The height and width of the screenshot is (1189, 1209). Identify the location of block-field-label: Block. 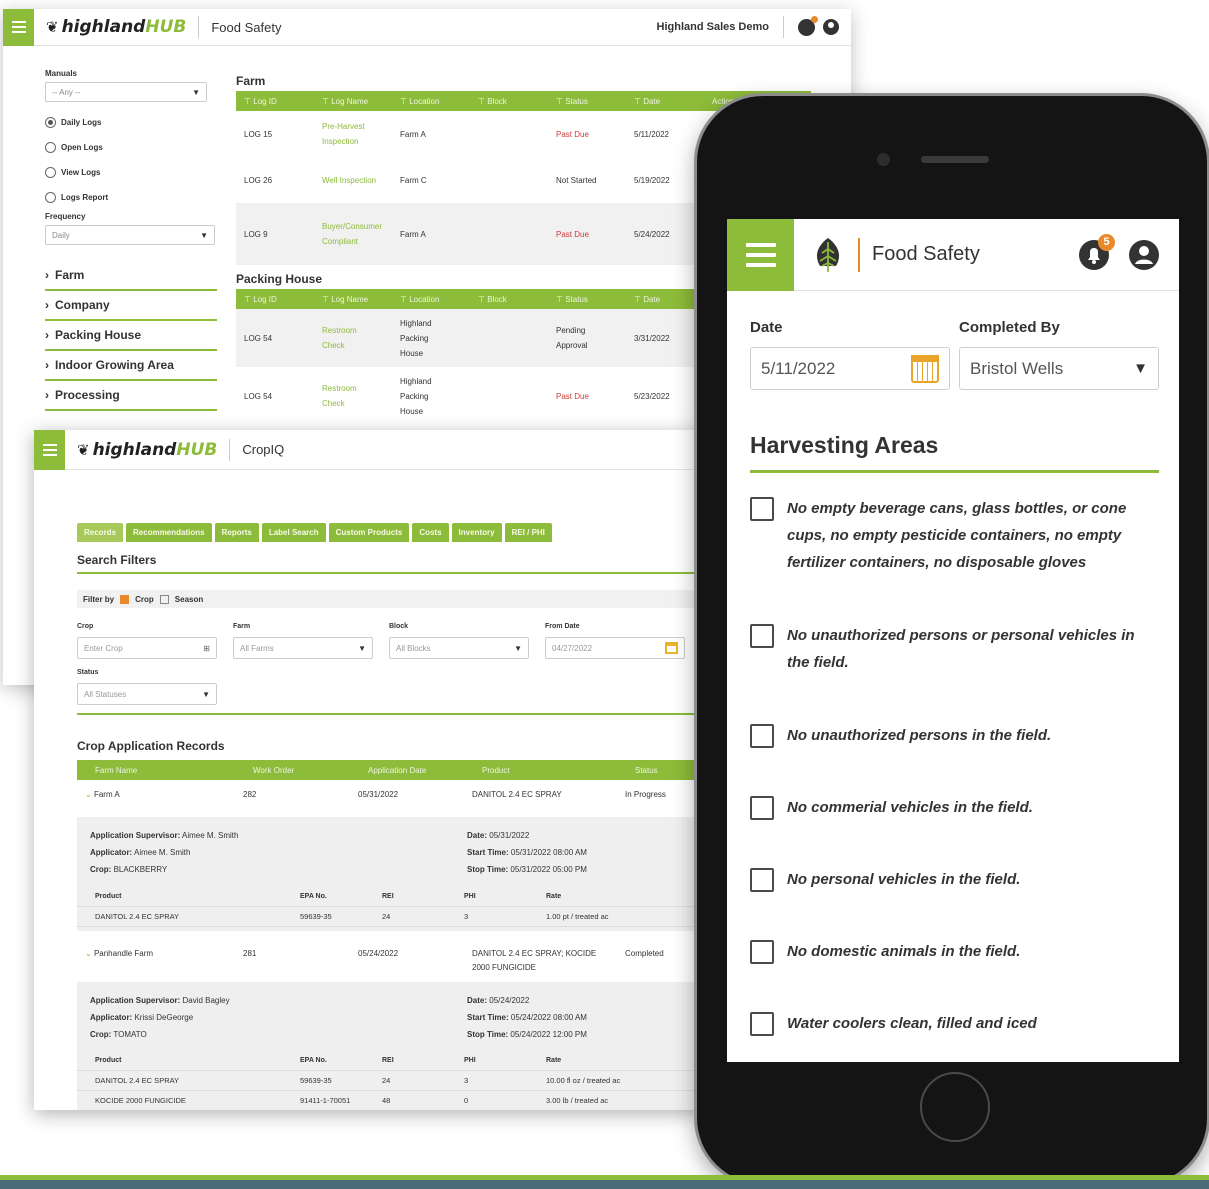
(399, 626).